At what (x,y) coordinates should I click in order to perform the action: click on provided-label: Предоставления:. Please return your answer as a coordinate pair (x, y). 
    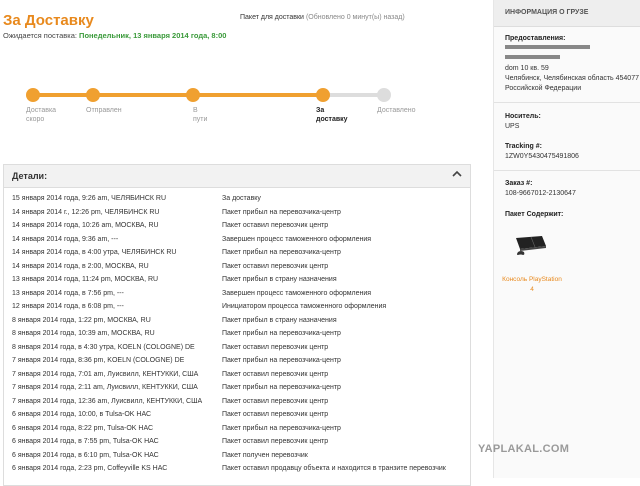
    Looking at the image, I should click on (535, 38).